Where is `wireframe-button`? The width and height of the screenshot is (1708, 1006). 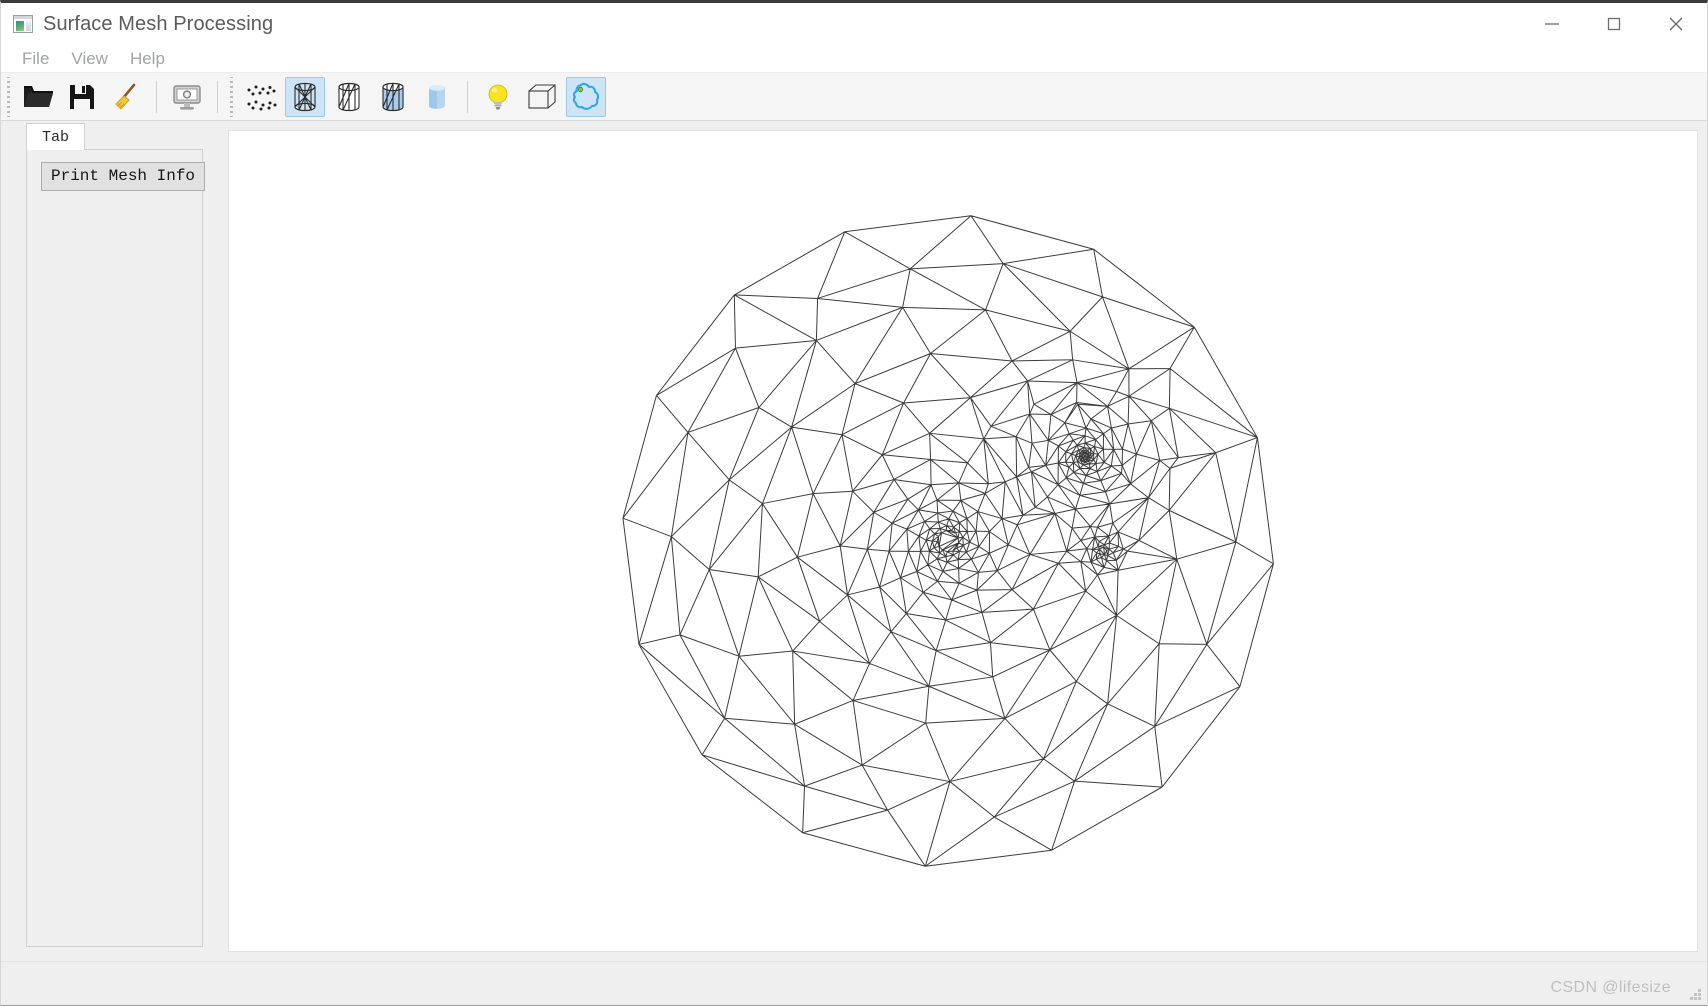
wireframe-button is located at coordinates (305, 96).